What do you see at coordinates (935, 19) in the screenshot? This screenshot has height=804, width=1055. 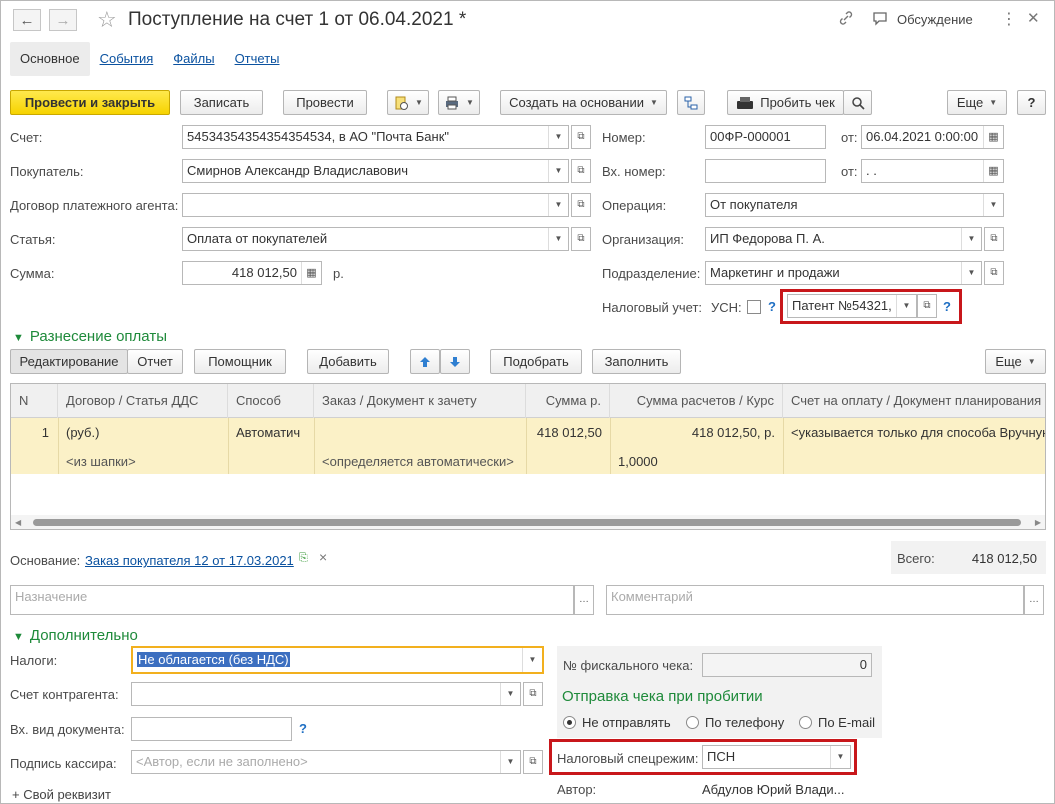 I see `discussion-button: Обсуждение` at bounding box center [935, 19].